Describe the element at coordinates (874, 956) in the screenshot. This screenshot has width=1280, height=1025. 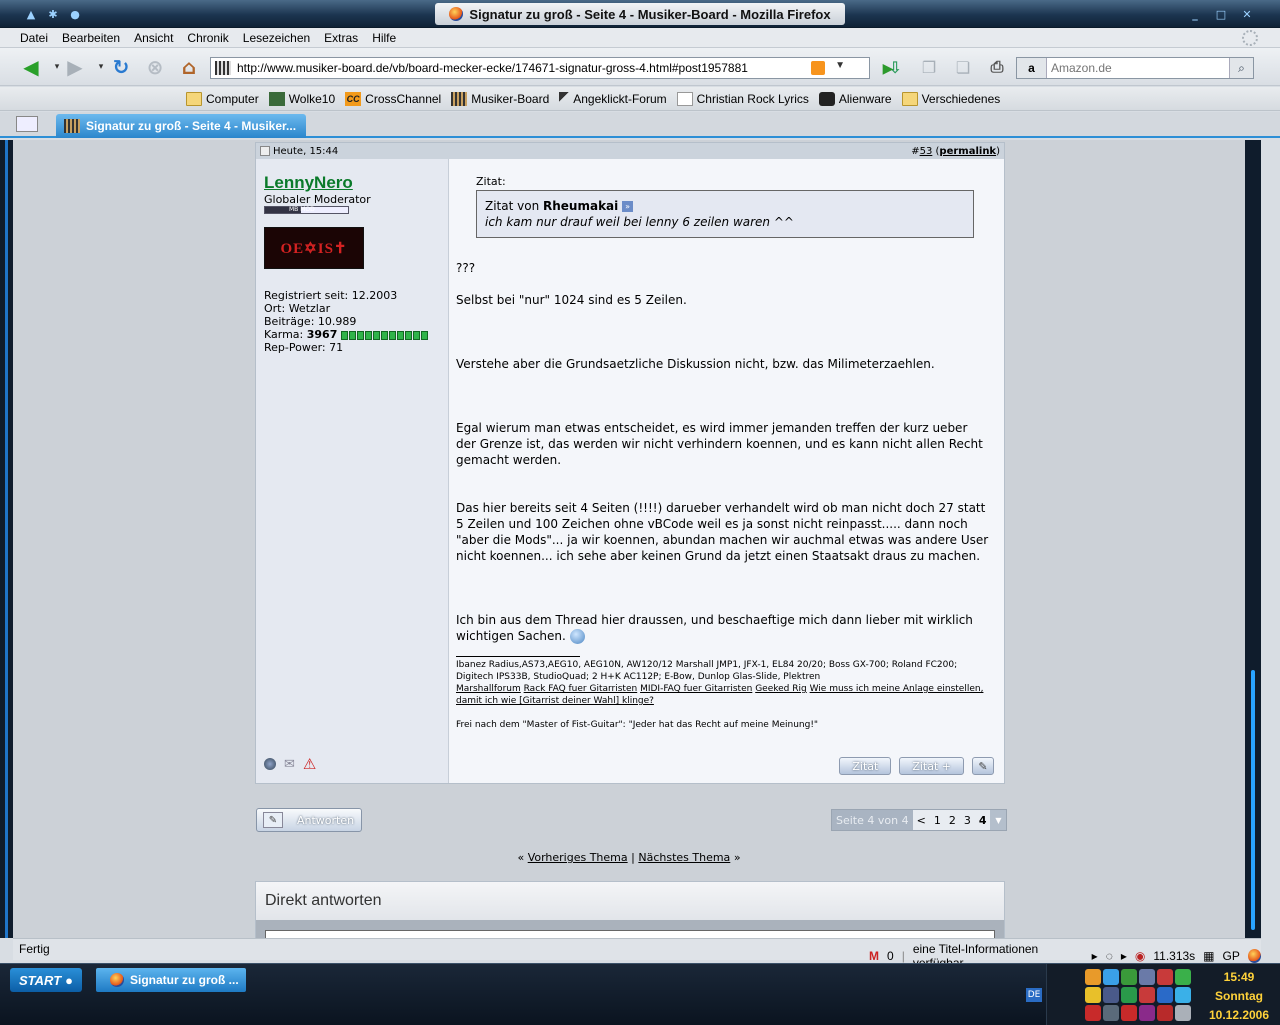
I see `gmail-icon: M` at that location.